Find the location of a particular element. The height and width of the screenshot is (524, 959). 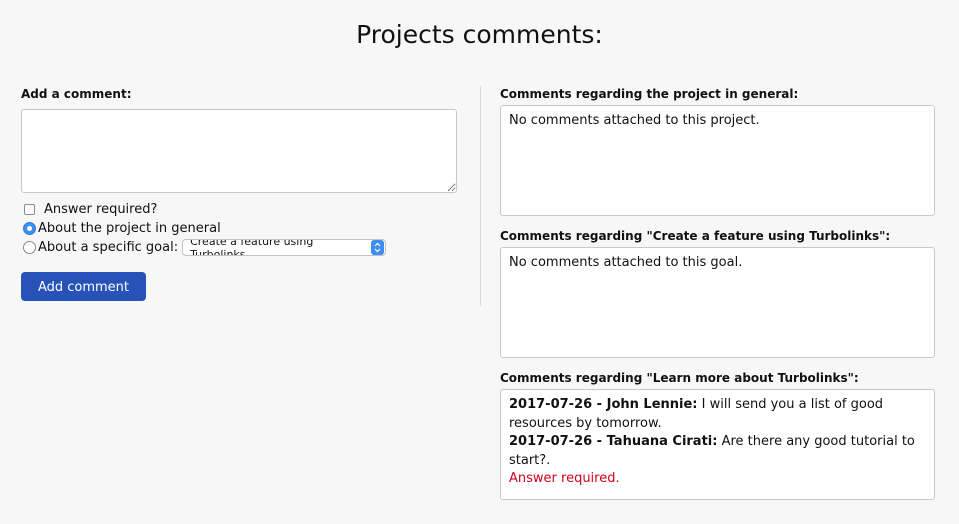

comment-panel-goal-create: No comments attached to this goal. is located at coordinates (717, 302).